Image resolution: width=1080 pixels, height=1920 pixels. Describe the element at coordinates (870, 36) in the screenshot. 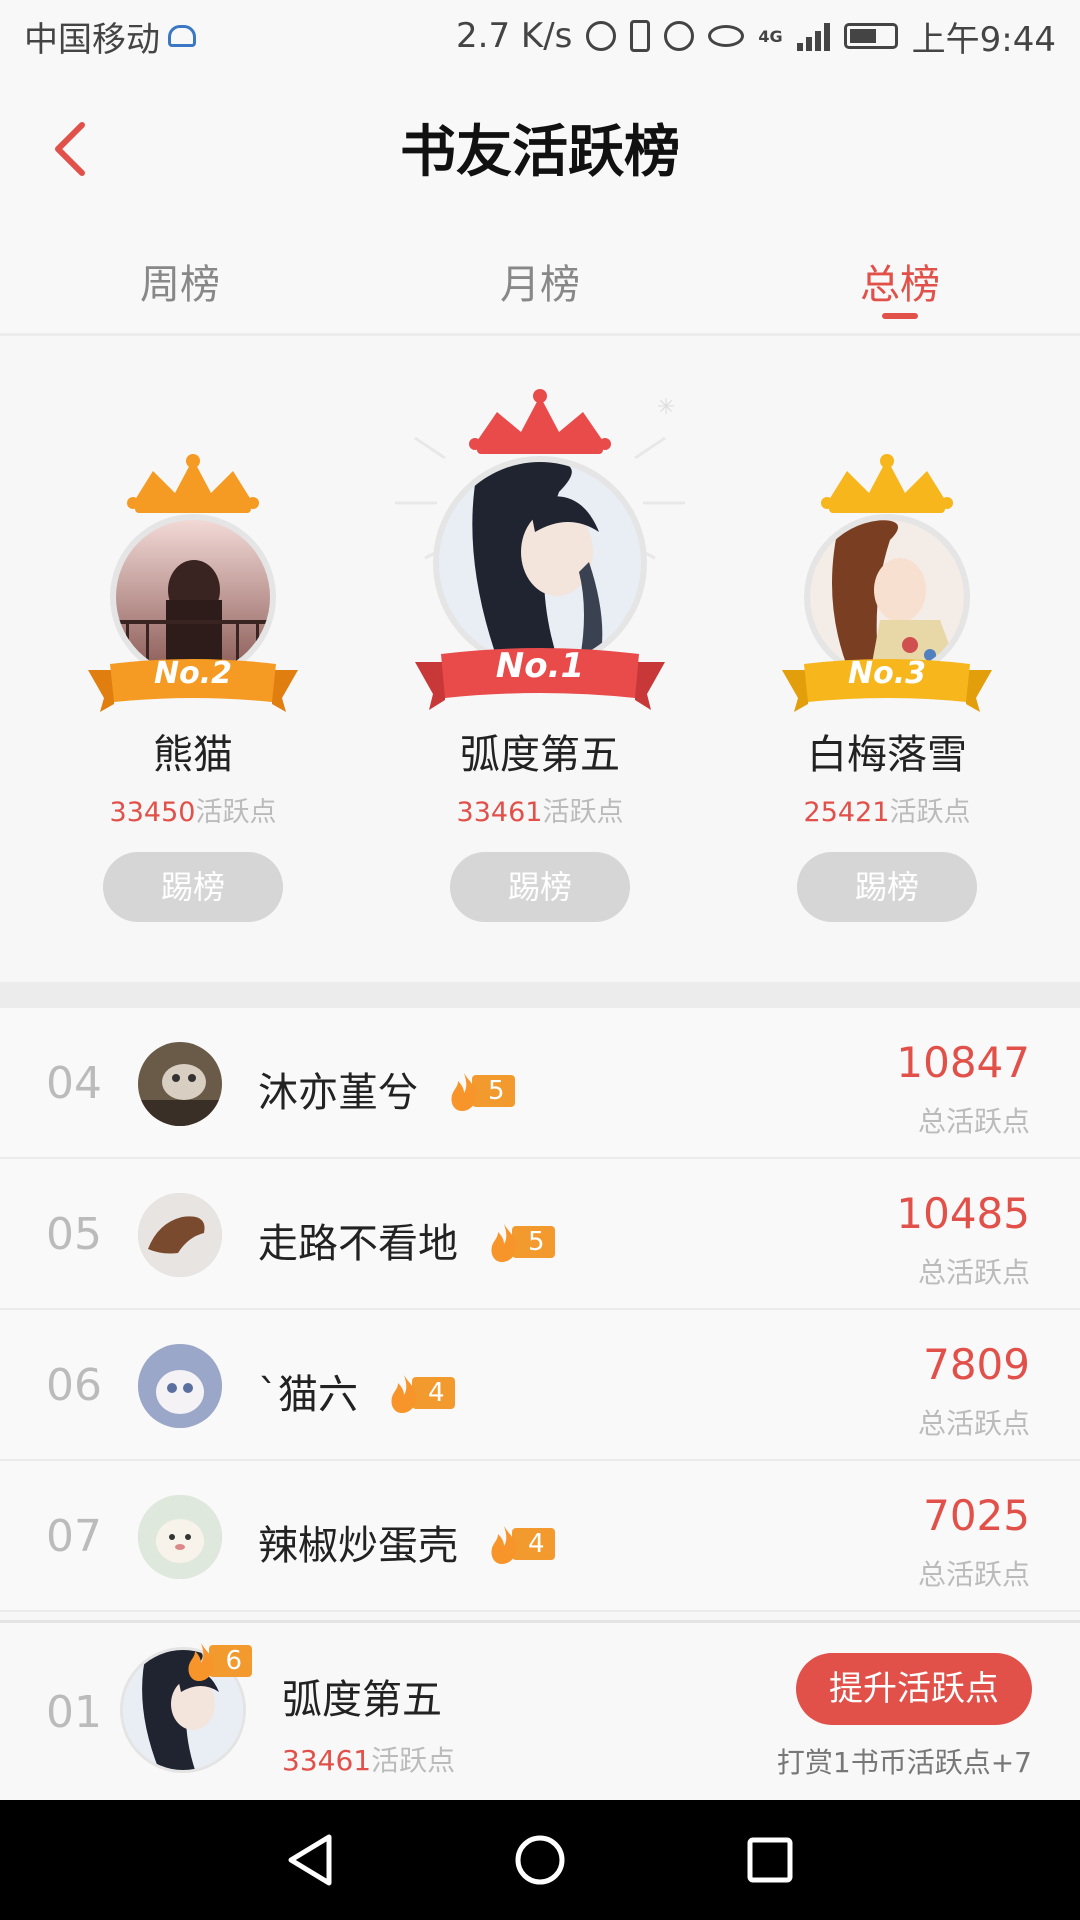

I see `battery-icon` at that location.